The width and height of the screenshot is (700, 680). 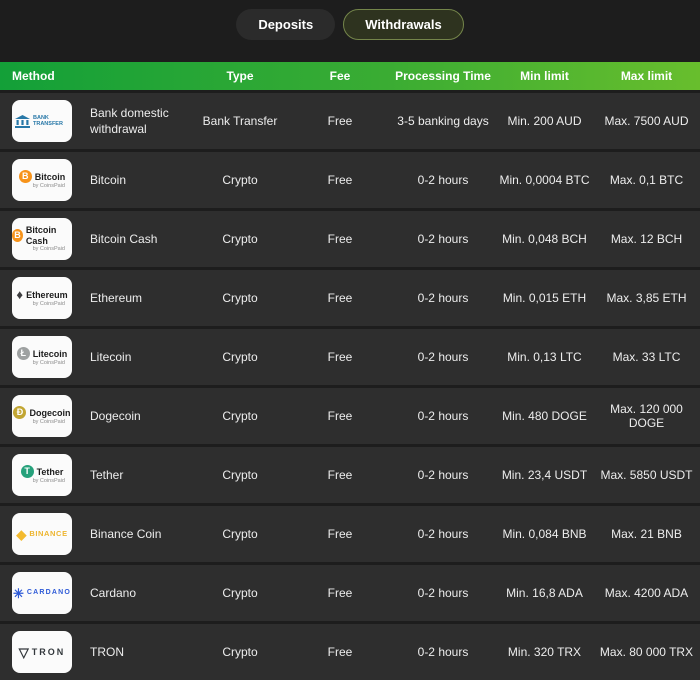 What do you see at coordinates (646, 475) in the screenshot?
I see `max-limit-cell: Max. 5850 USDT` at bounding box center [646, 475].